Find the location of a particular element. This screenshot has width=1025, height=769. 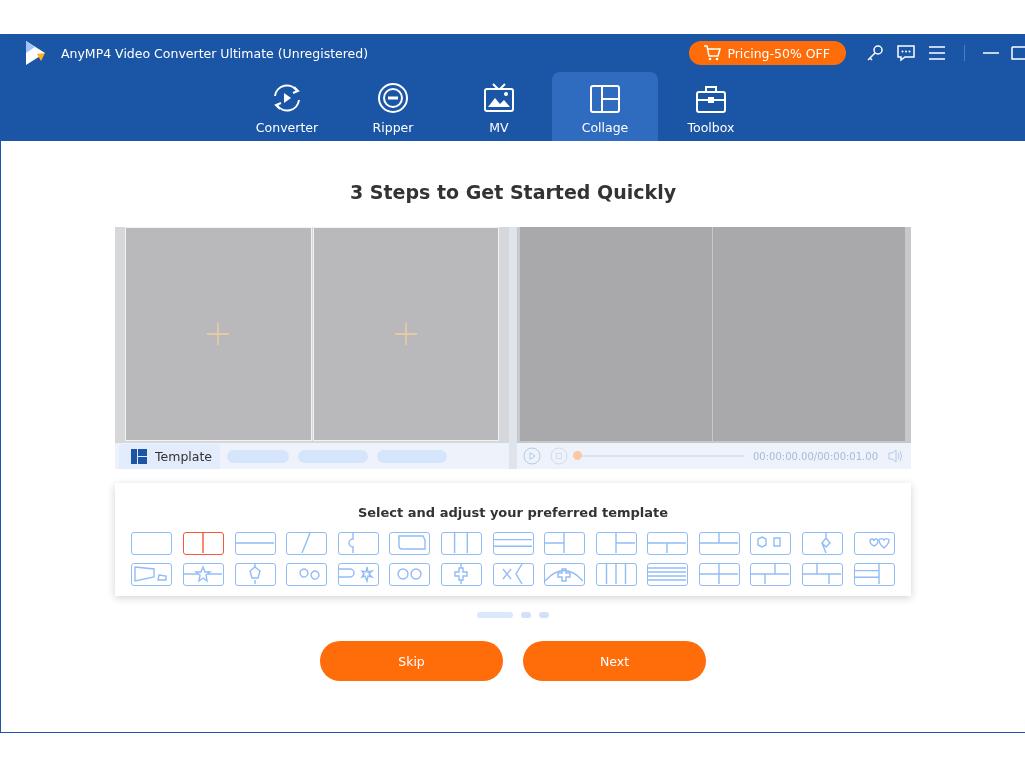

chat-icon is located at coordinates (906, 53).